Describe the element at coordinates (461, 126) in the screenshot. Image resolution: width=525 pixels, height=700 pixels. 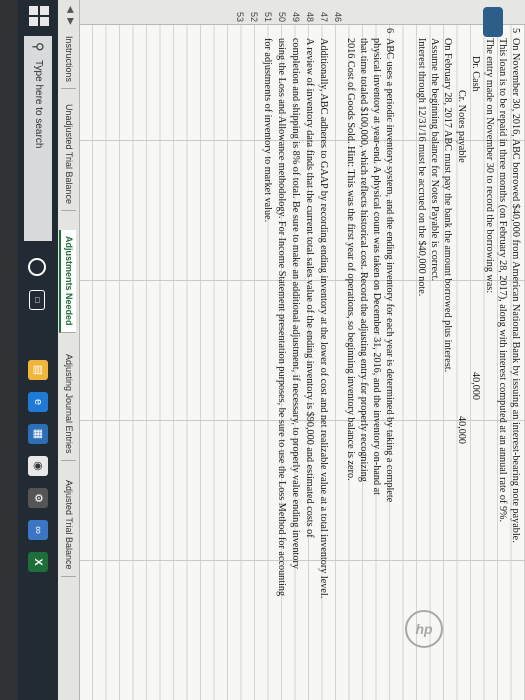
I see `cell-text: Cr. Notes payable` at that location.